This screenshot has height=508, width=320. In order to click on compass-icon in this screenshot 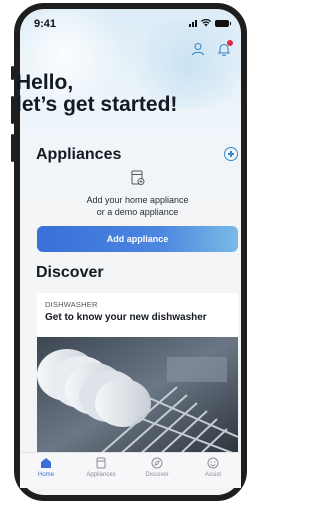, I will do `click(157, 463)`.